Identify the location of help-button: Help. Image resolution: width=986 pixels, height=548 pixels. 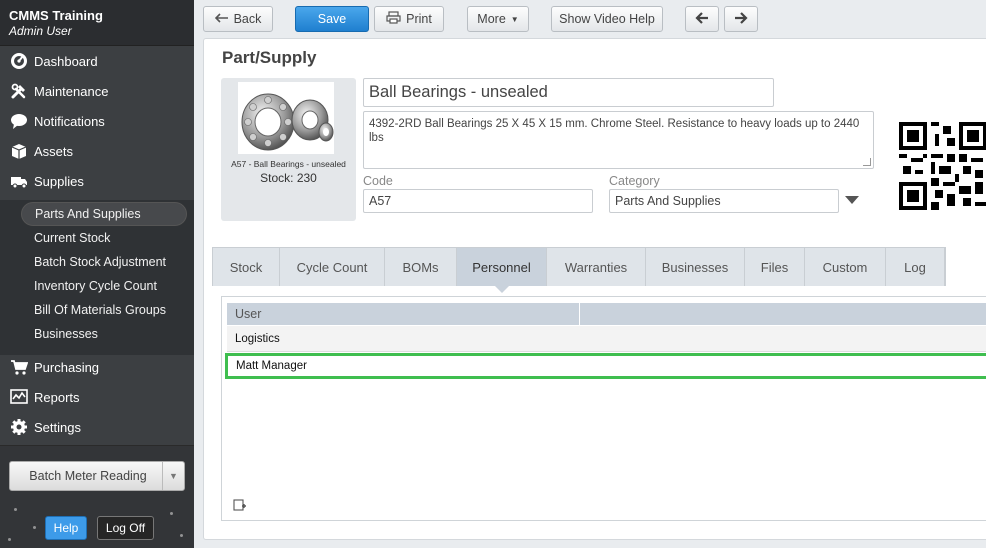
(66, 528).